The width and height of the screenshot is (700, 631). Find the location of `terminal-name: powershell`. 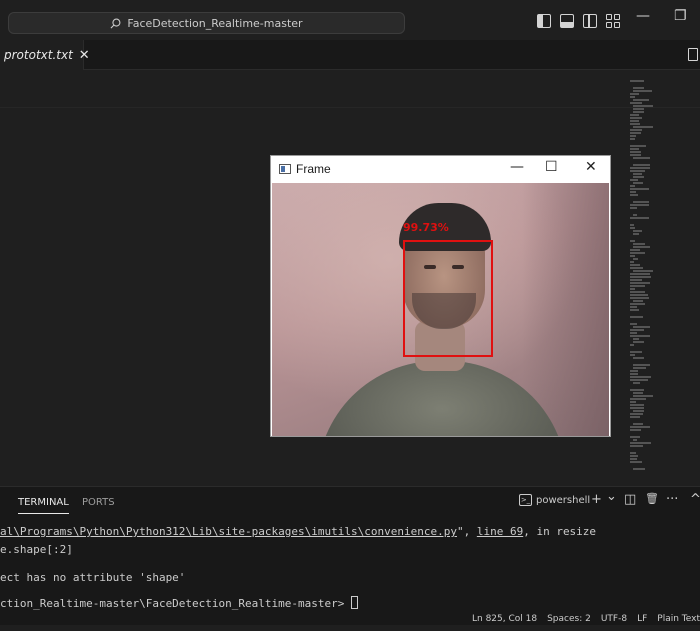

terminal-name: powershell is located at coordinates (563, 500).